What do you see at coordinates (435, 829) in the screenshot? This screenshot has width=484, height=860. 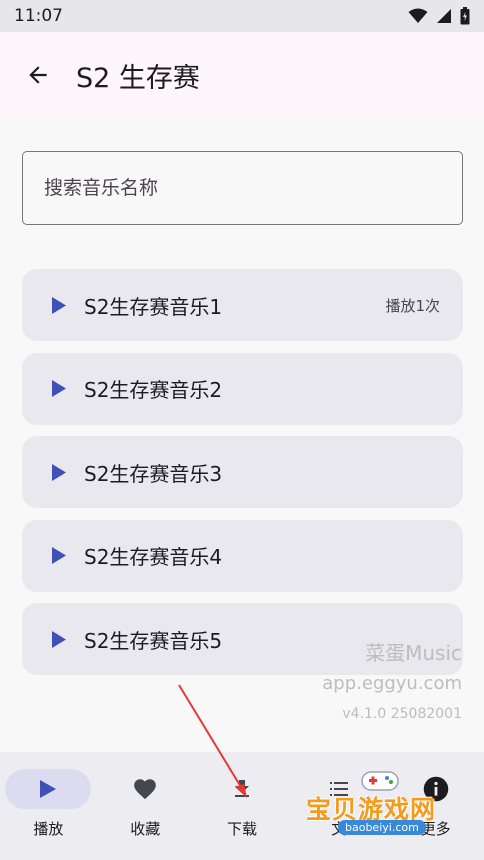 I see `nav-label: 更多` at bounding box center [435, 829].